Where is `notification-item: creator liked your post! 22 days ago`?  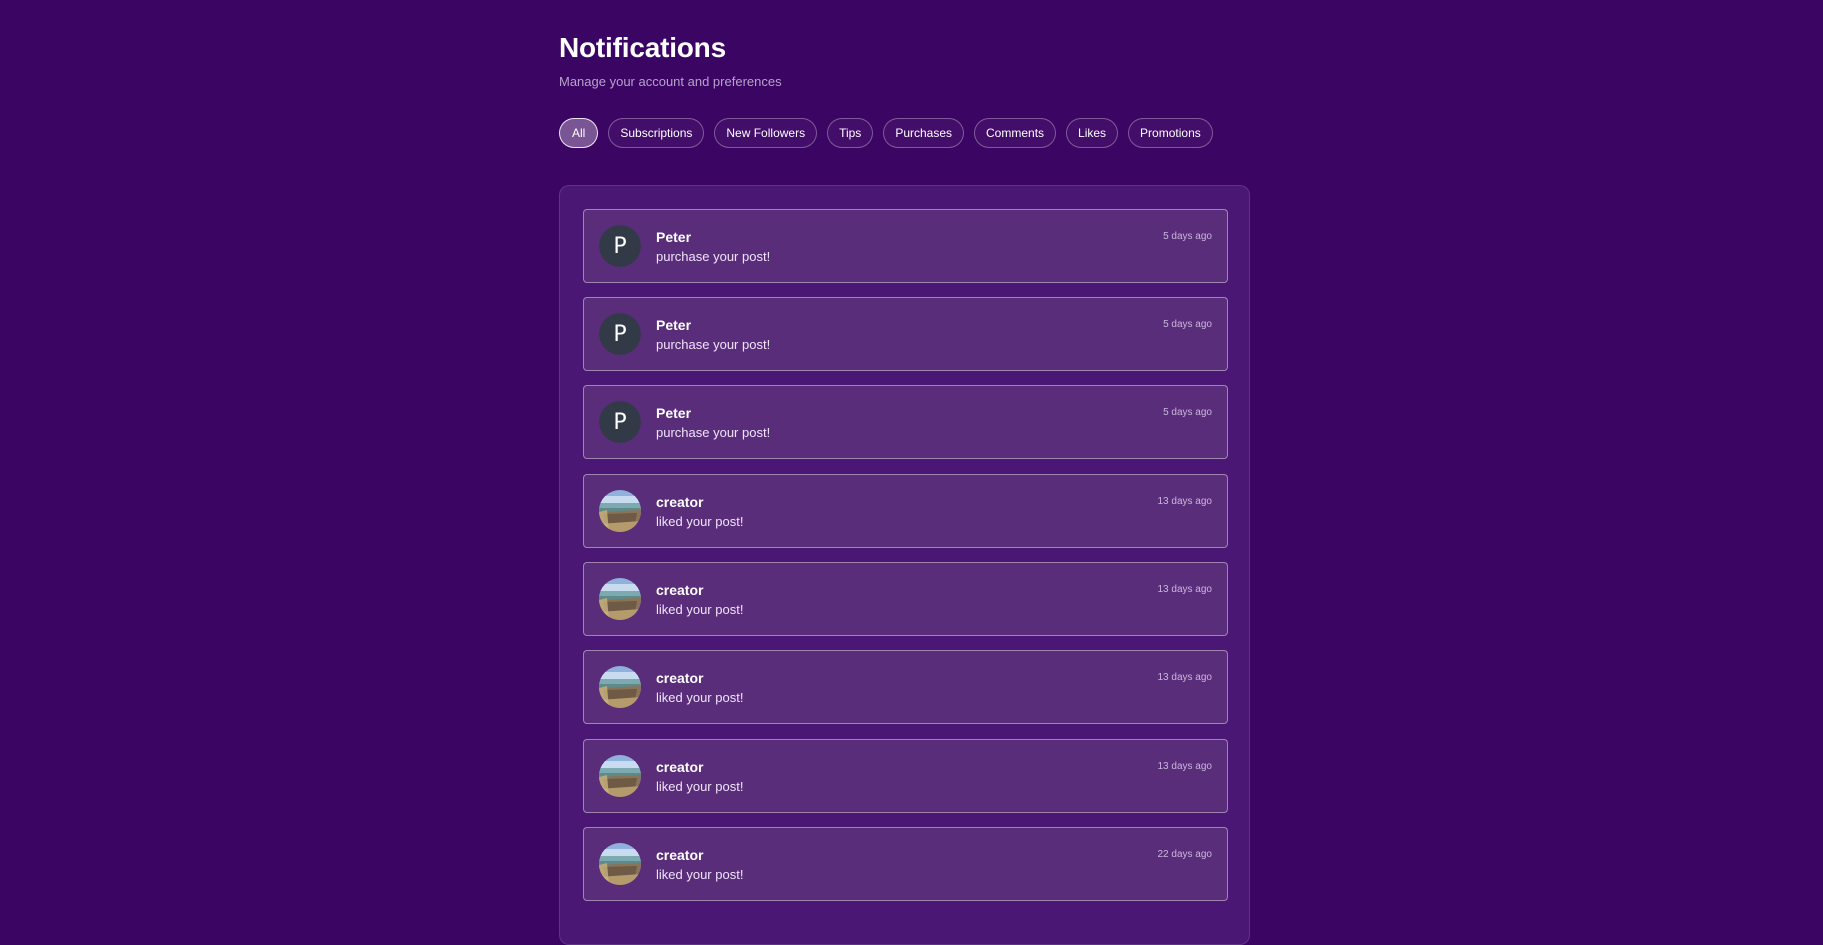
notification-item: creator liked your post! 22 days ago is located at coordinates (905, 864).